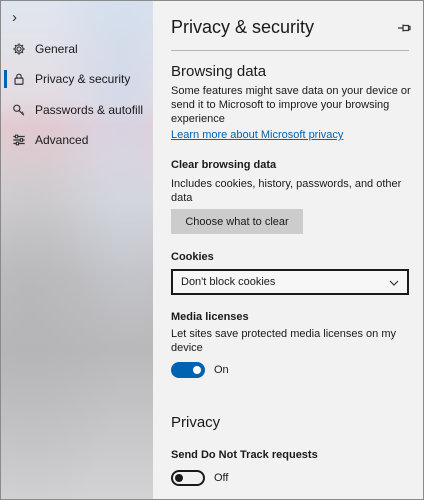  What do you see at coordinates (19, 110) in the screenshot?
I see `key-icon` at bounding box center [19, 110].